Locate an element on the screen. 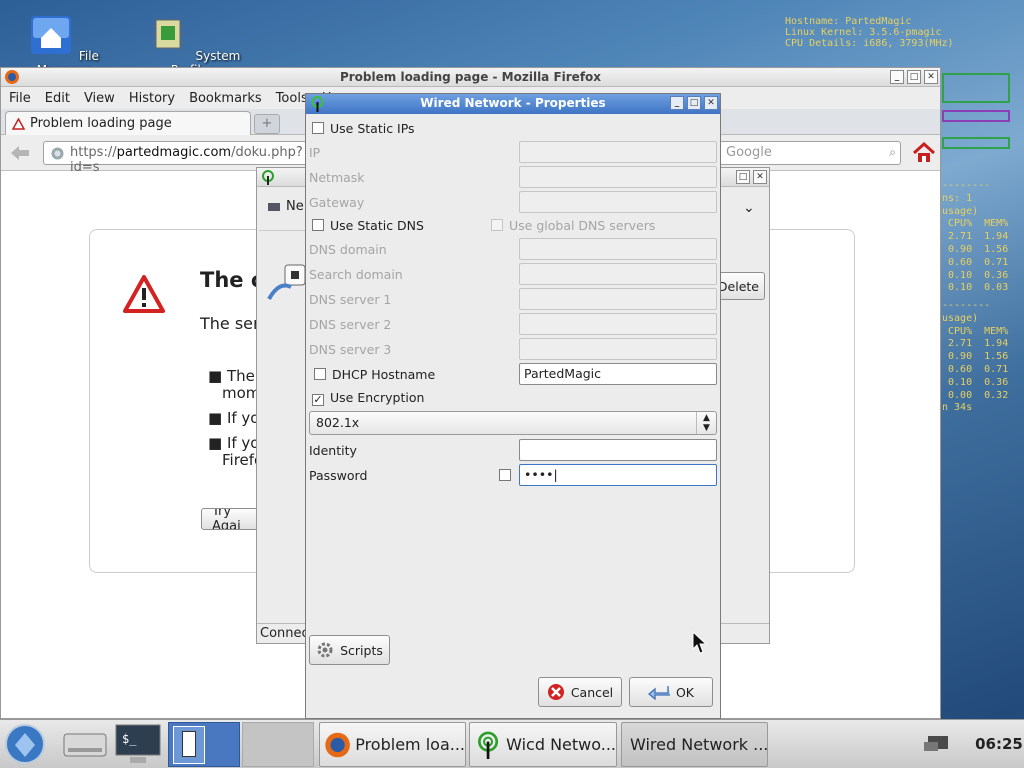 This screenshot has height=768, width=1024. encryption-type-select: 802.1x ▲ ▼ is located at coordinates (513, 423).